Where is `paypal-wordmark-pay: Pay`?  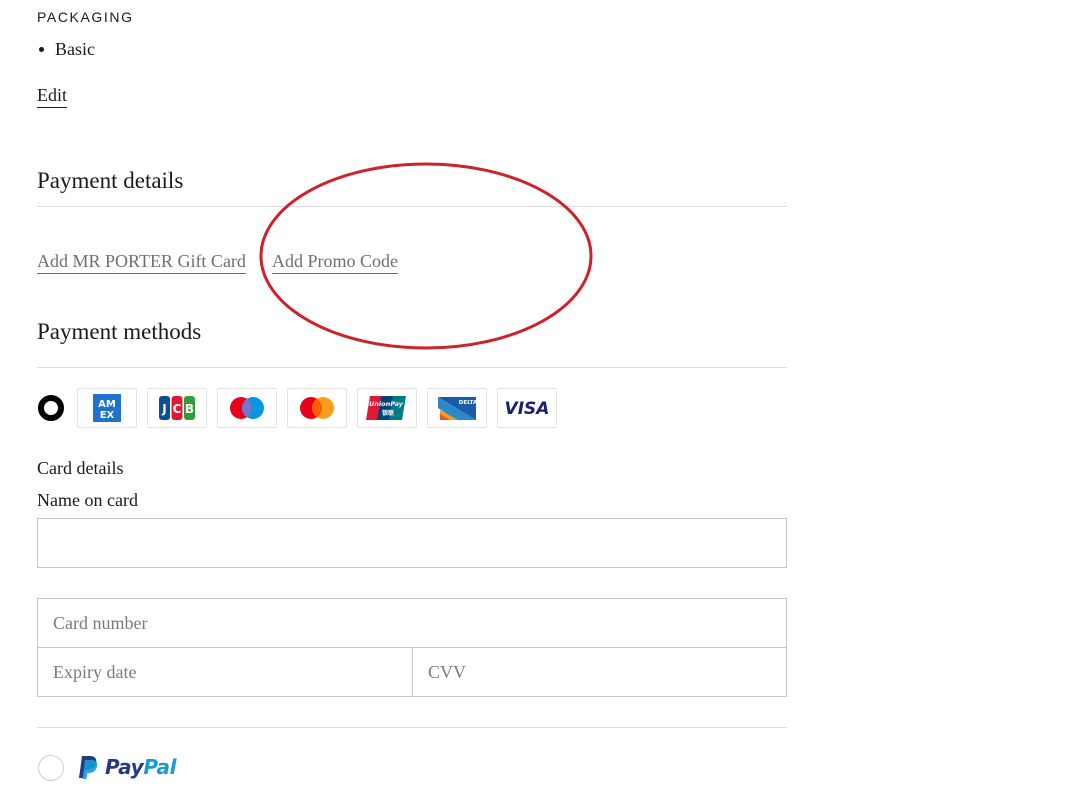 paypal-wordmark-pay: Pay is located at coordinates (124, 767).